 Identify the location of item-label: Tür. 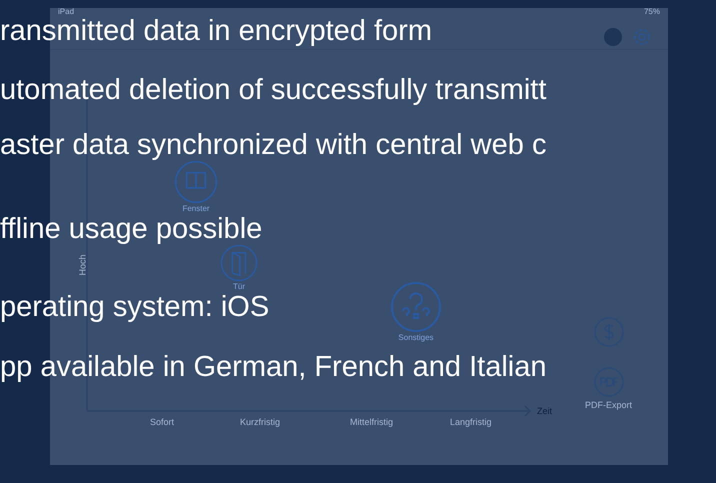
(239, 287).